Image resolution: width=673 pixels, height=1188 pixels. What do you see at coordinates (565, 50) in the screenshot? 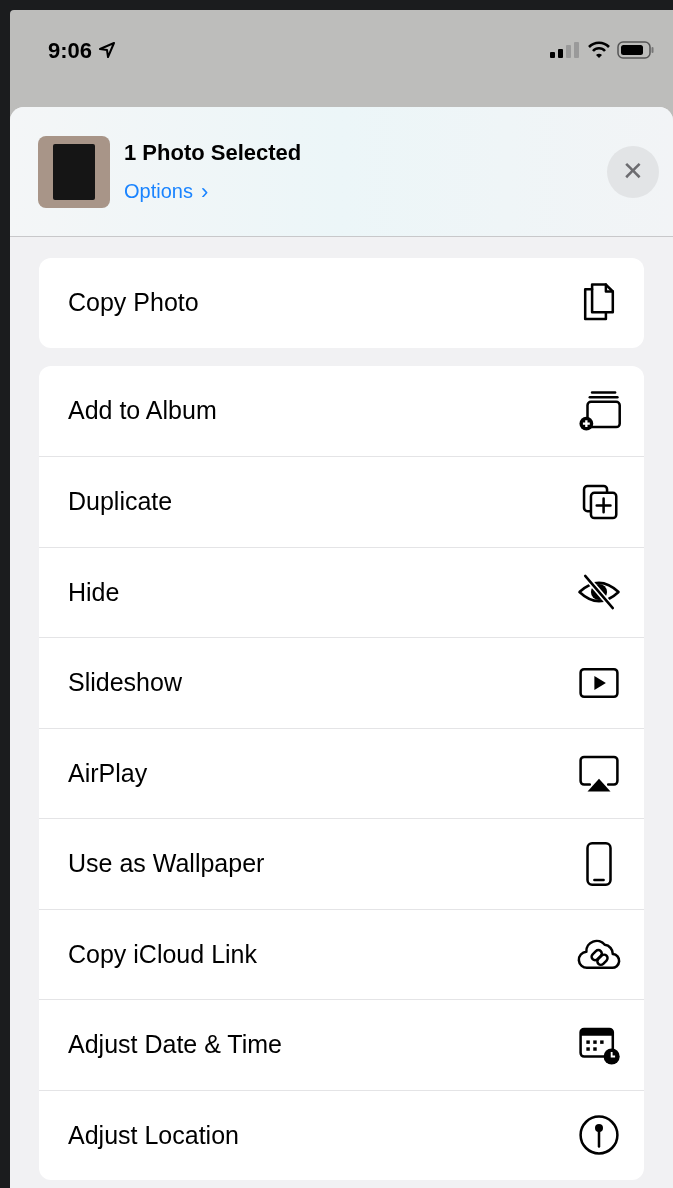
I see `signal-icon` at bounding box center [565, 50].